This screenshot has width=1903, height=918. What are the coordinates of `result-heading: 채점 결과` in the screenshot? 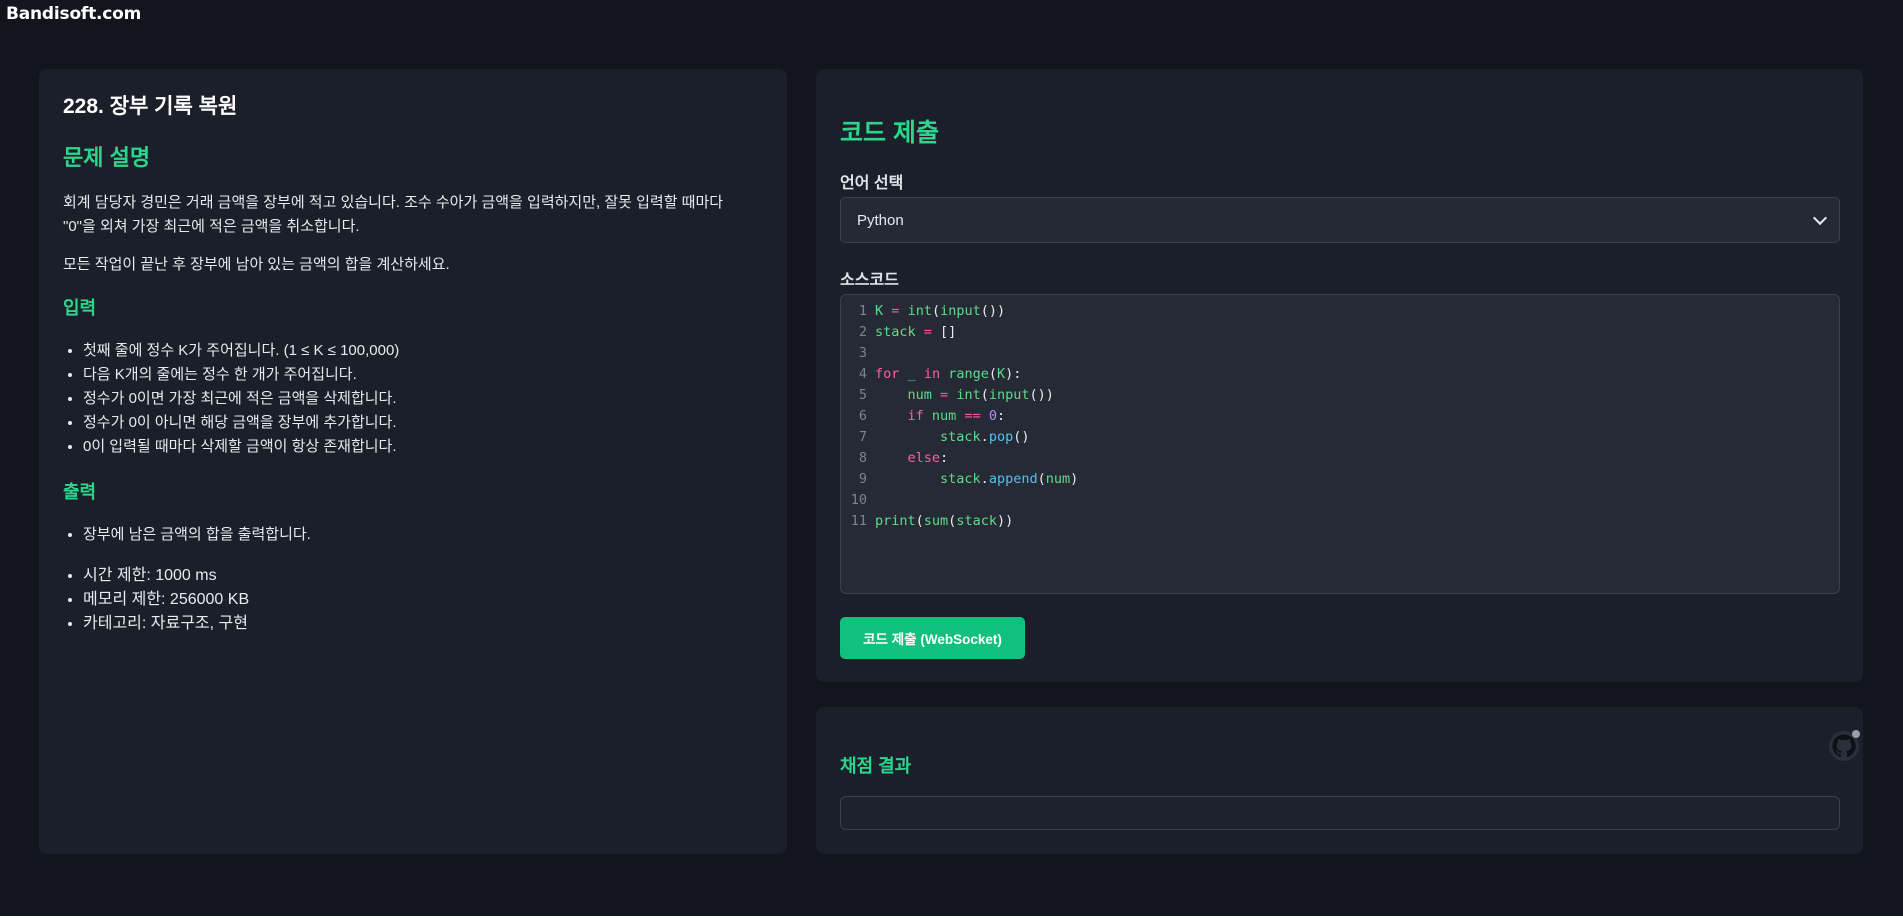 It's located at (876, 766).